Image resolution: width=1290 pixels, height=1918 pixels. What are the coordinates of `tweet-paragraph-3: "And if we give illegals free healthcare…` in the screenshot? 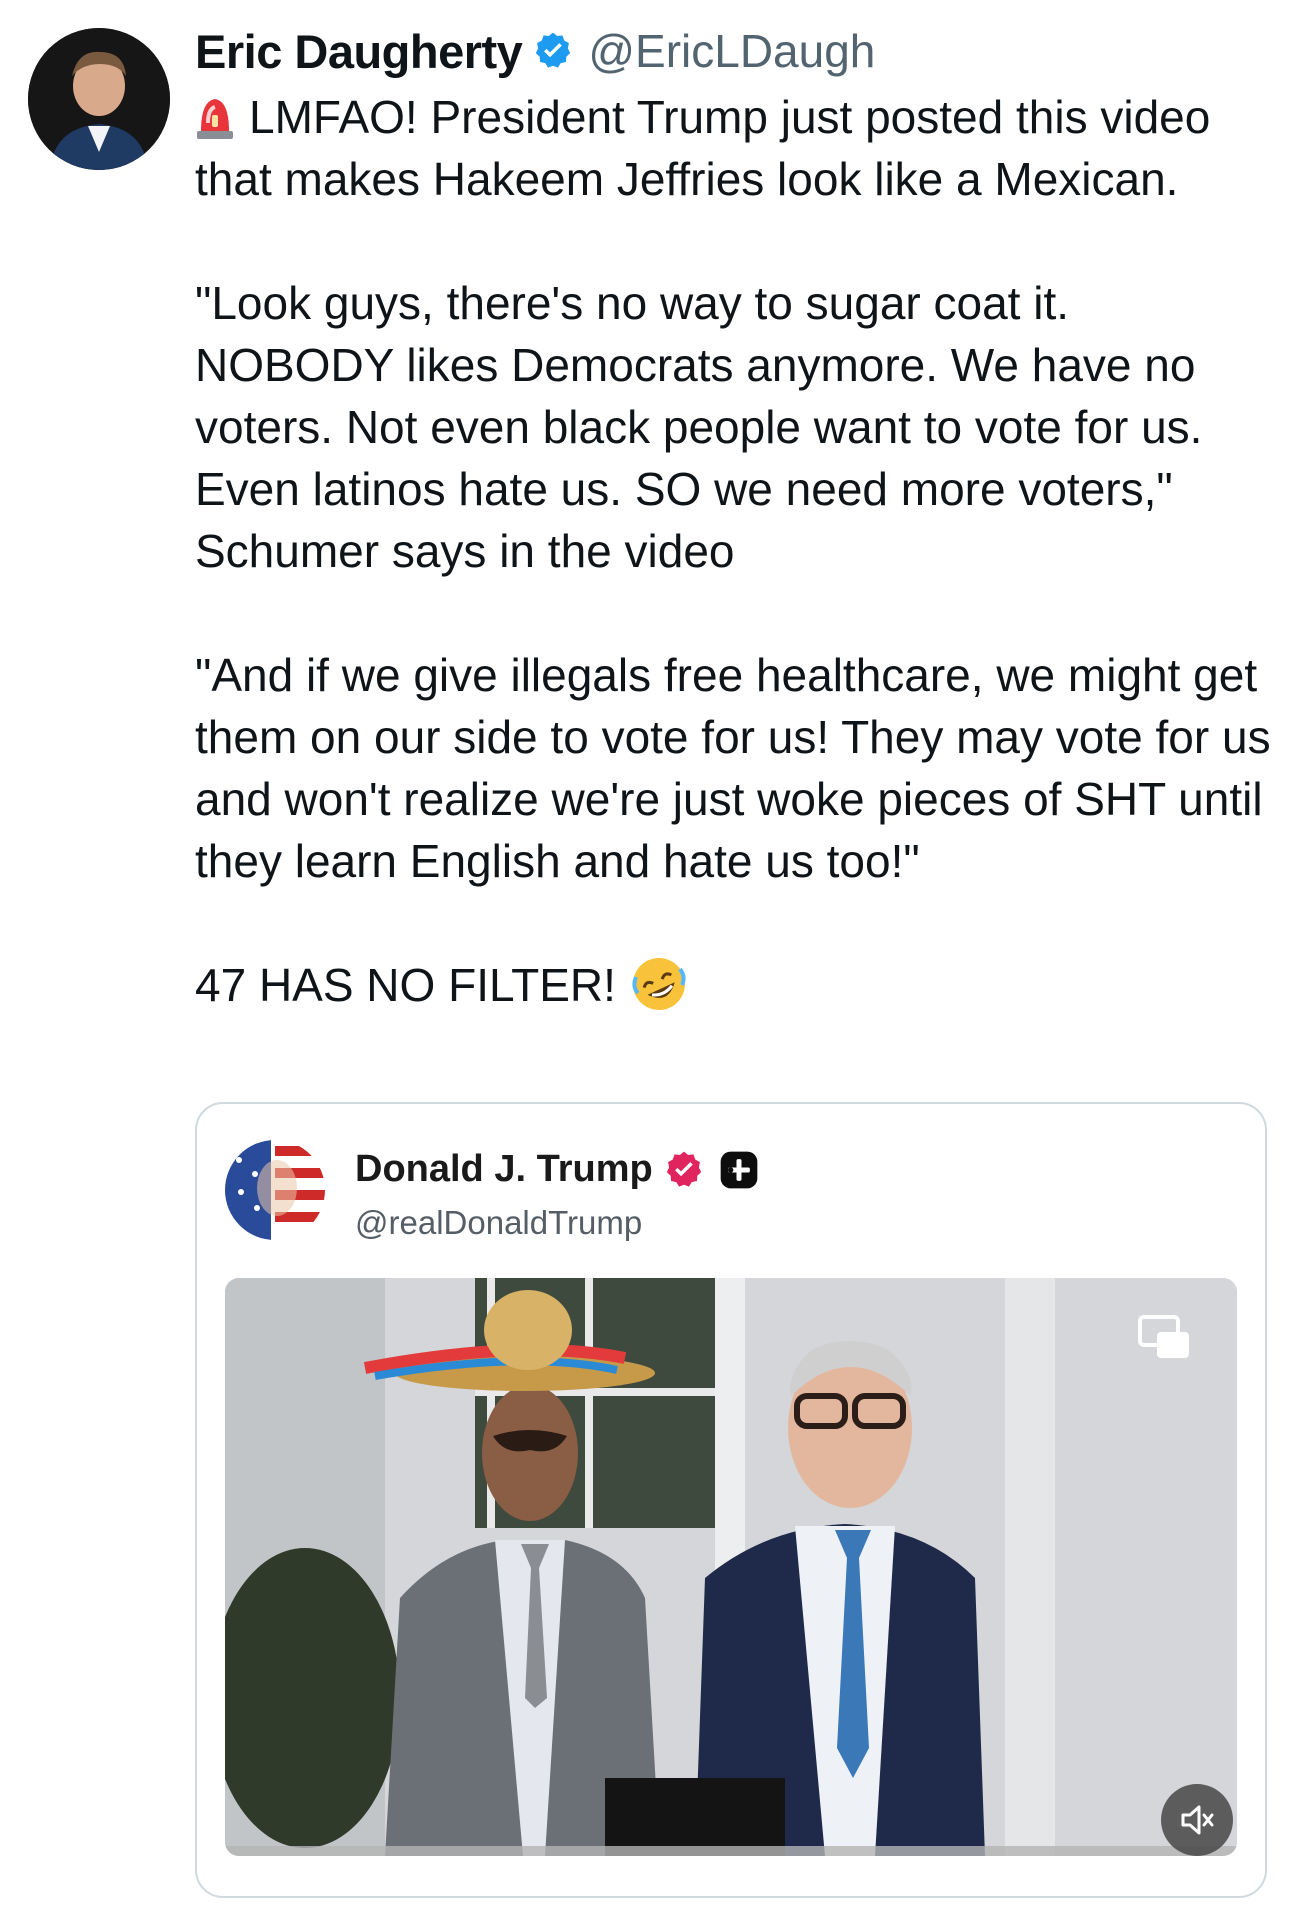 It's located at (733, 768).